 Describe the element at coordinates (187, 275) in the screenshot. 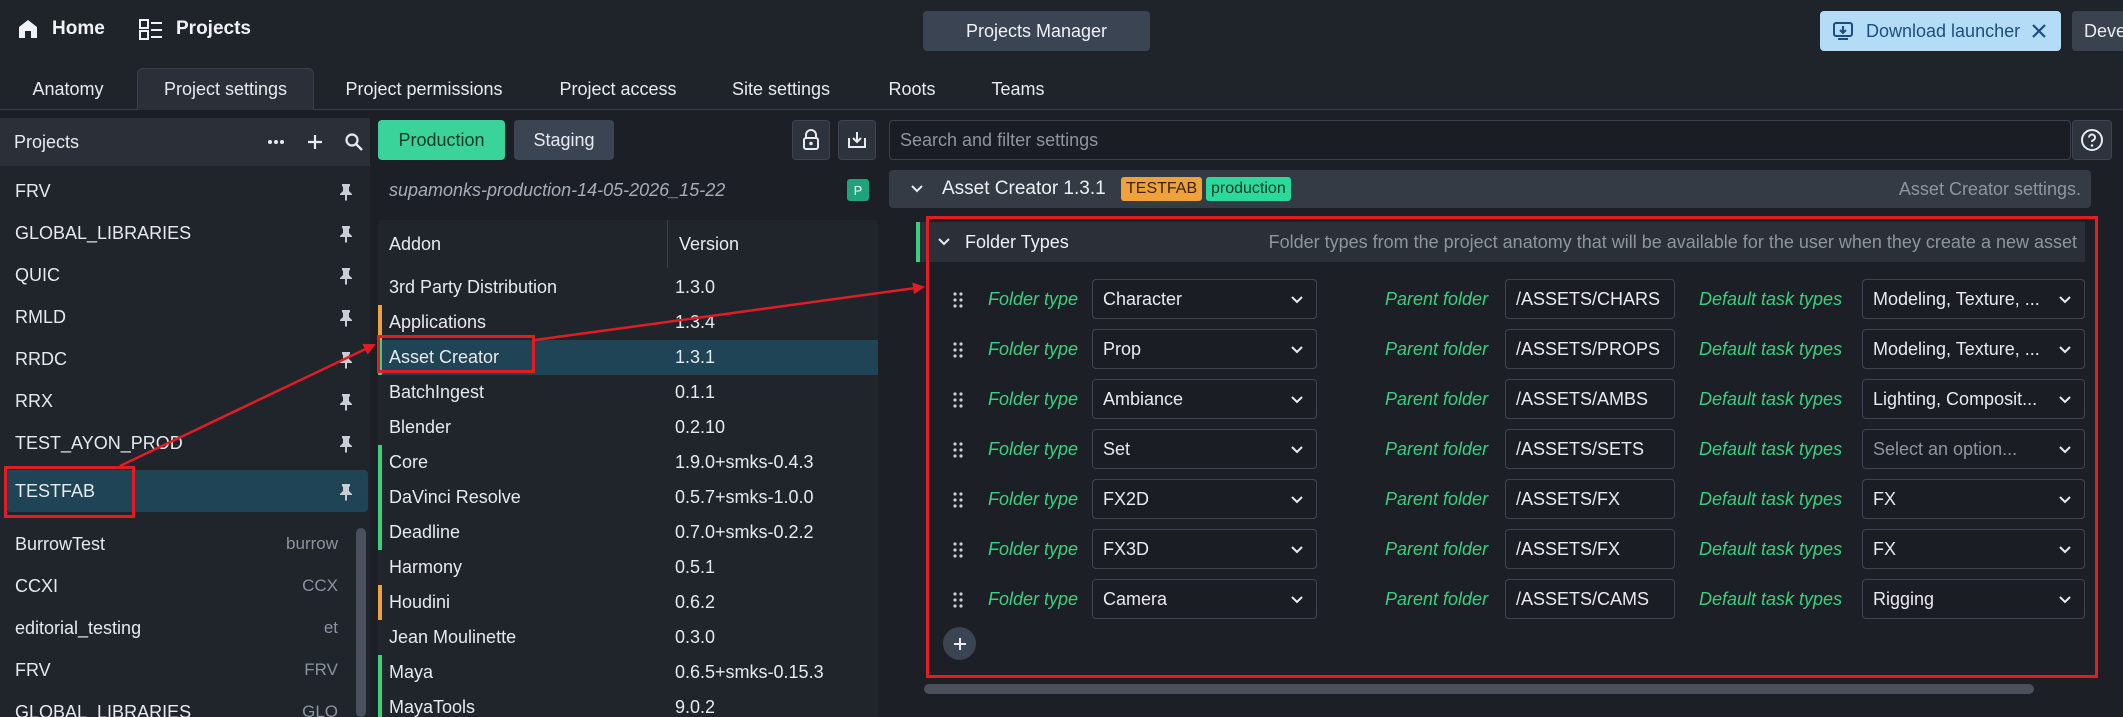

I see `project-item-quic: QUIC` at that location.